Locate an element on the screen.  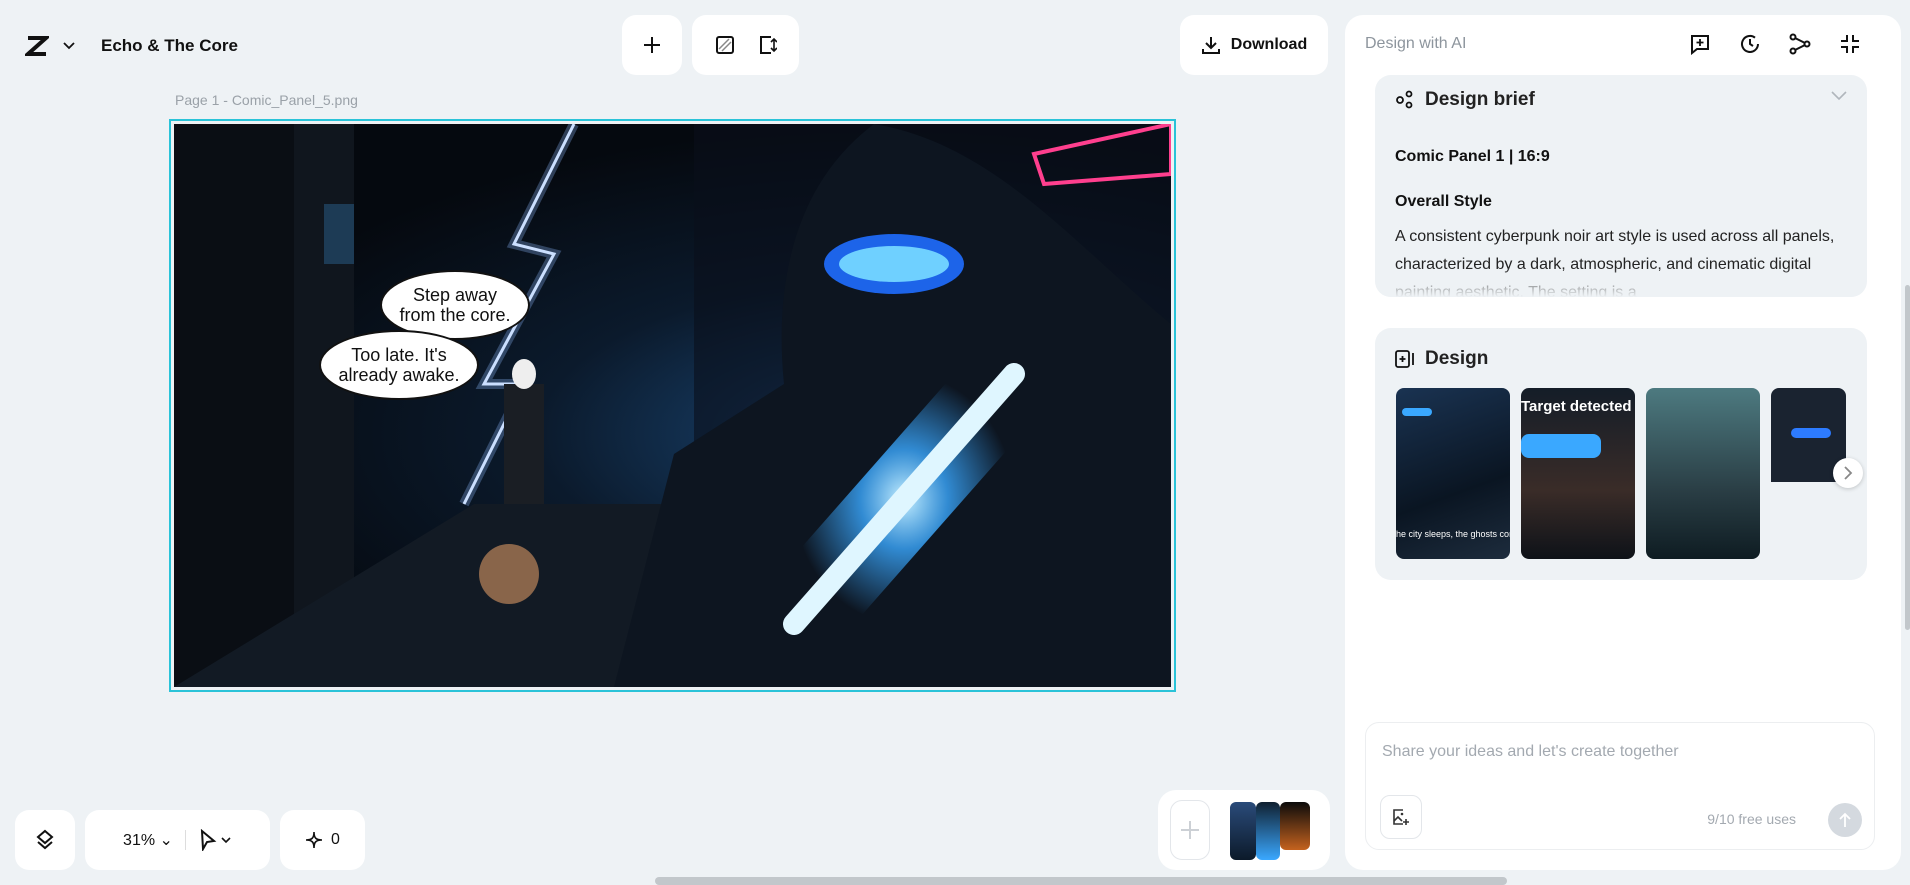
image-add-icon is located at coordinates (1401, 817).